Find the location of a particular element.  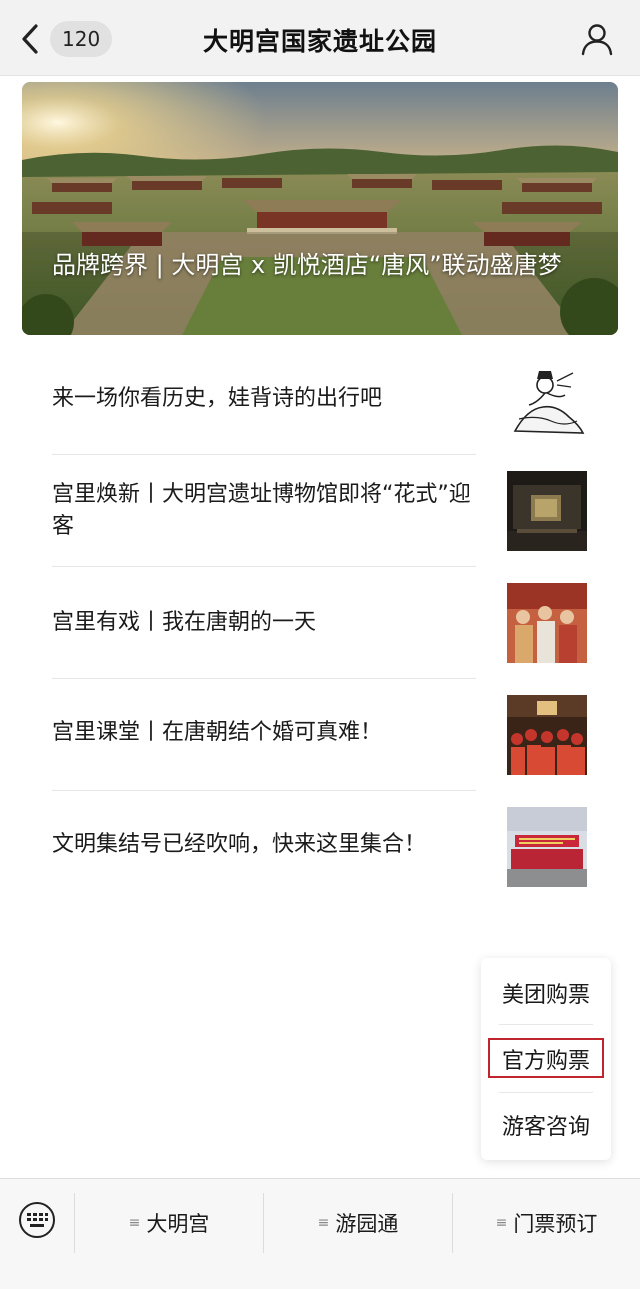

article-item: 宫里焕新丨大明宫遗址博物馆即将“花式”迎客 is located at coordinates (320, 511).